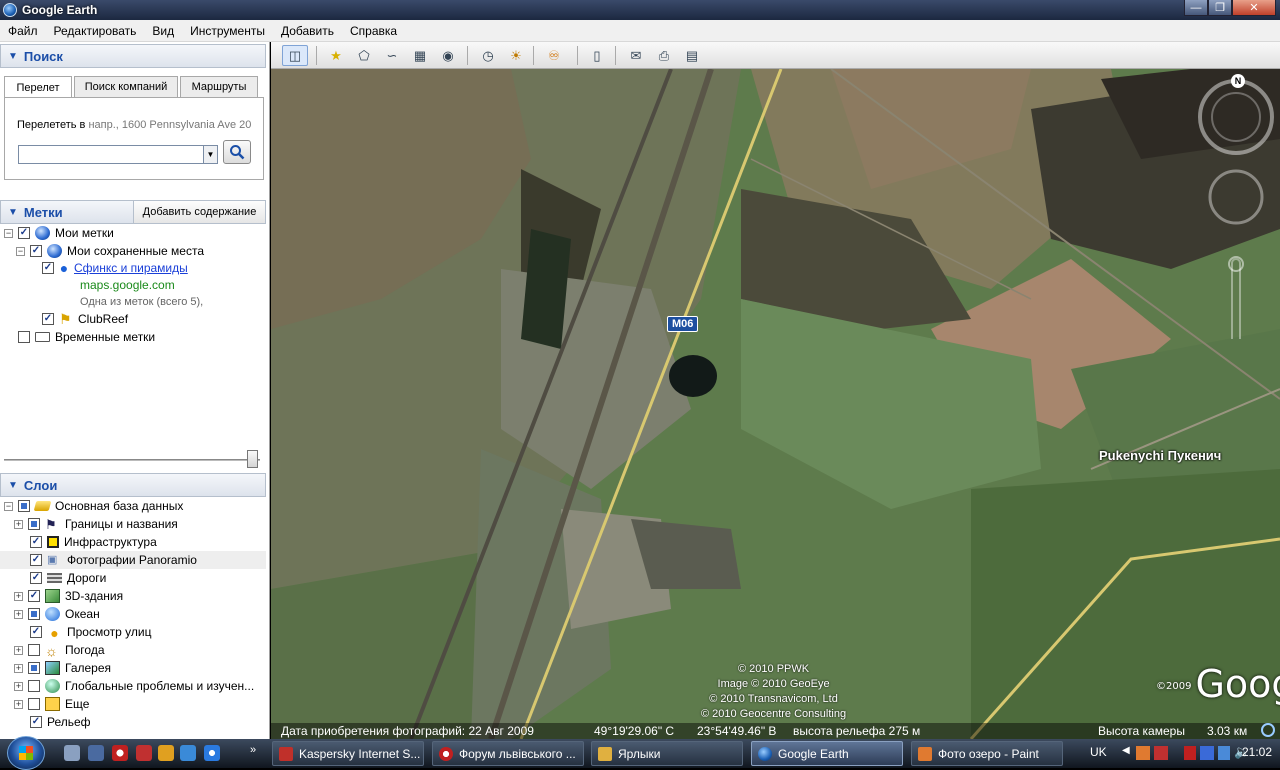 The width and height of the screenshot is (1280, 770). I want to click on tray-monitor-icon, so click(1224, 753).